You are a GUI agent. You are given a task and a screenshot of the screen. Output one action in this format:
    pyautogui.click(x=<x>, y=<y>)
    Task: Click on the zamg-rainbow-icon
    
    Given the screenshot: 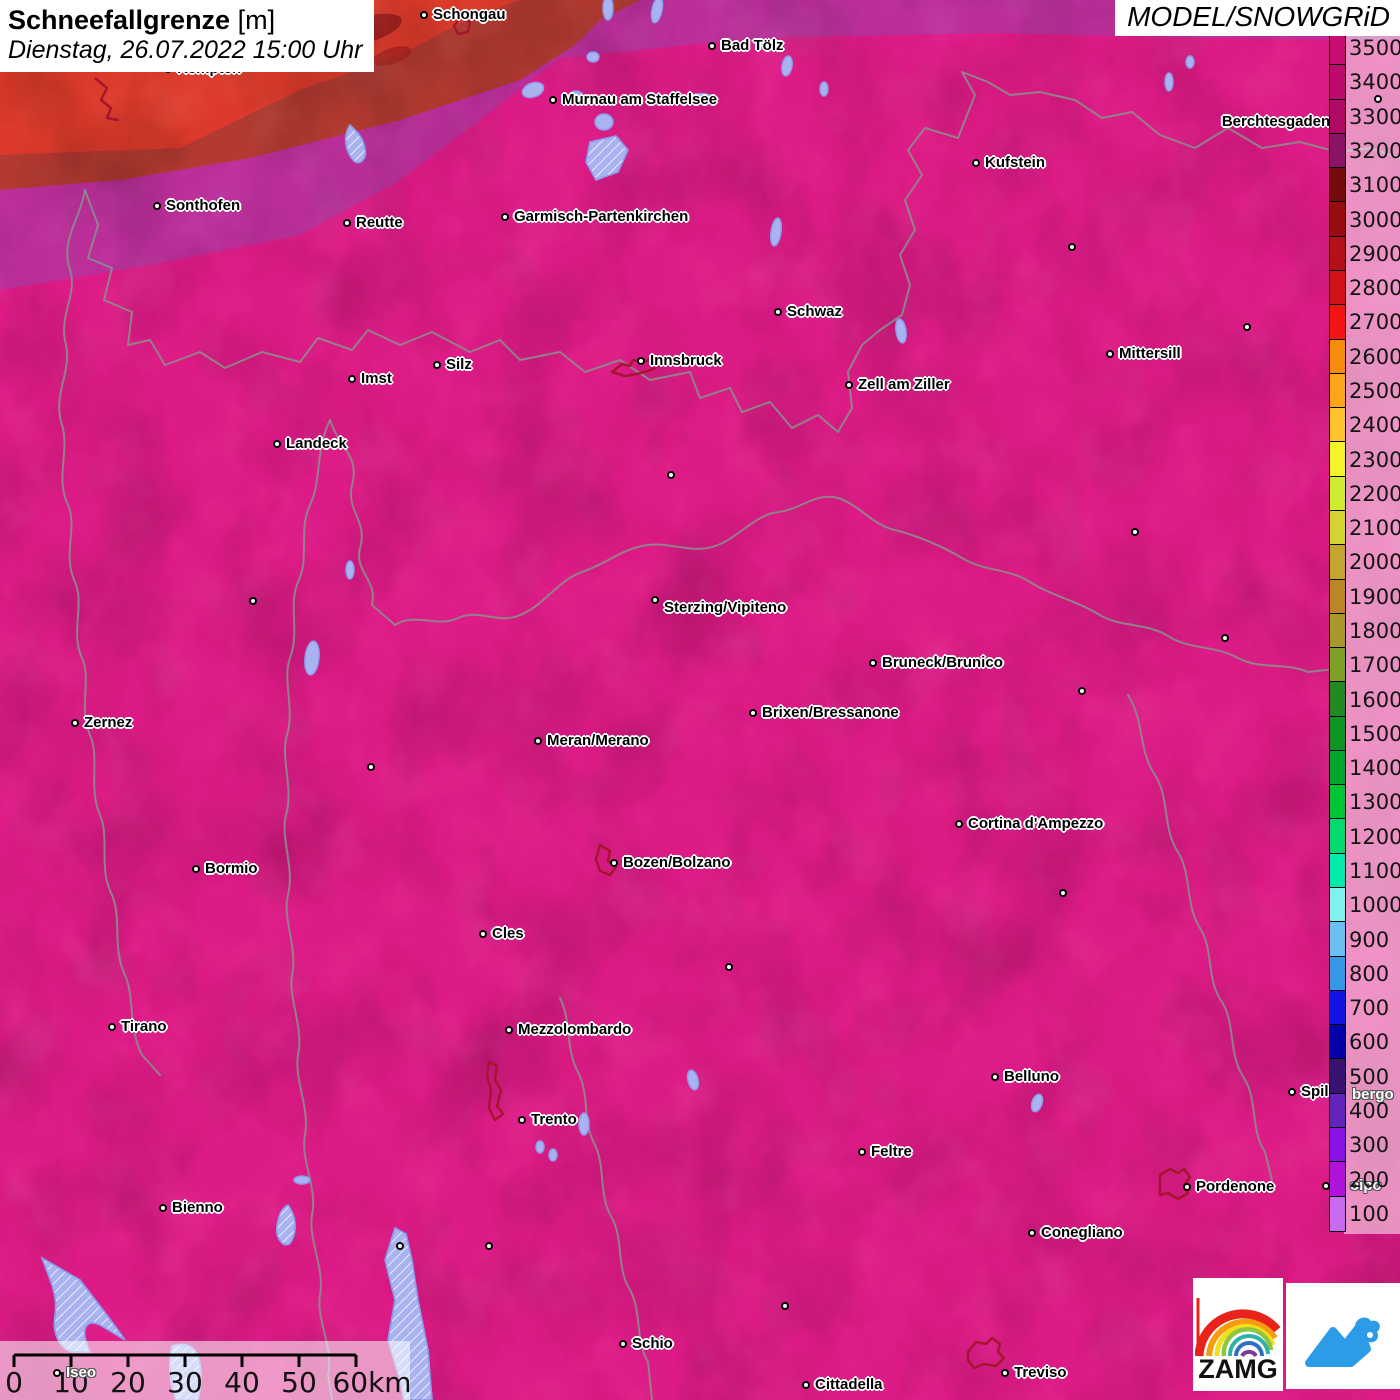 What is the action you would take?
    pyautogui.click(x=1238, y=1328)
    